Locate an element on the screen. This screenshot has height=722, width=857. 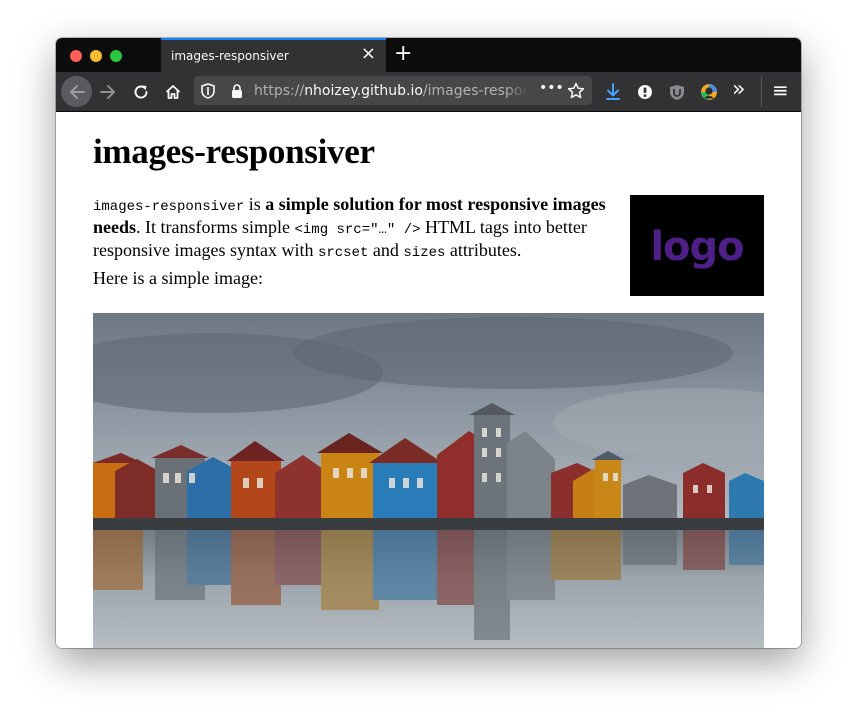
extension-icon is located at coordinates (645, 92).